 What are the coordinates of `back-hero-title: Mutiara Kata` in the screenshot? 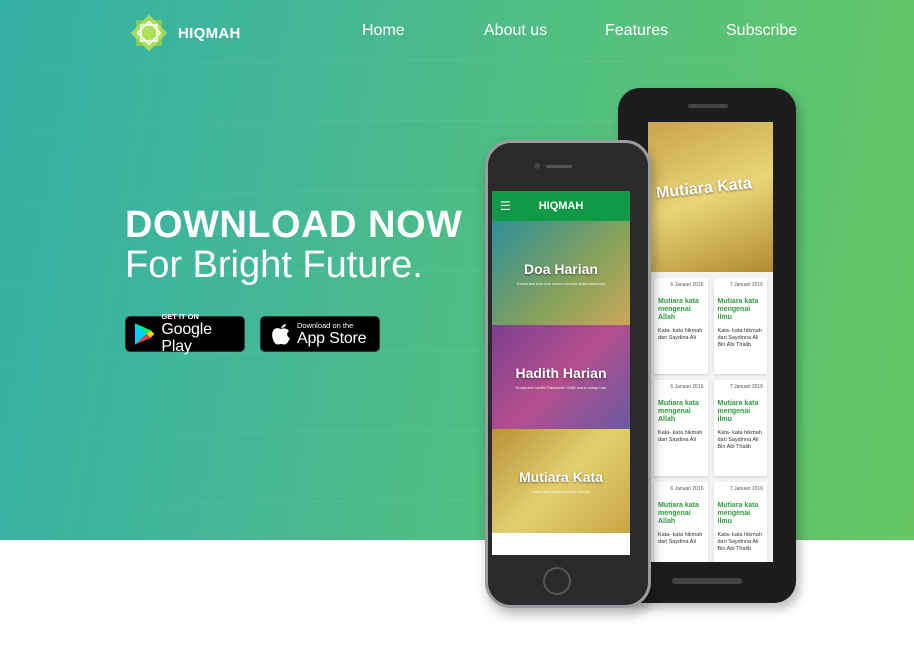 It's located at (704, 188).